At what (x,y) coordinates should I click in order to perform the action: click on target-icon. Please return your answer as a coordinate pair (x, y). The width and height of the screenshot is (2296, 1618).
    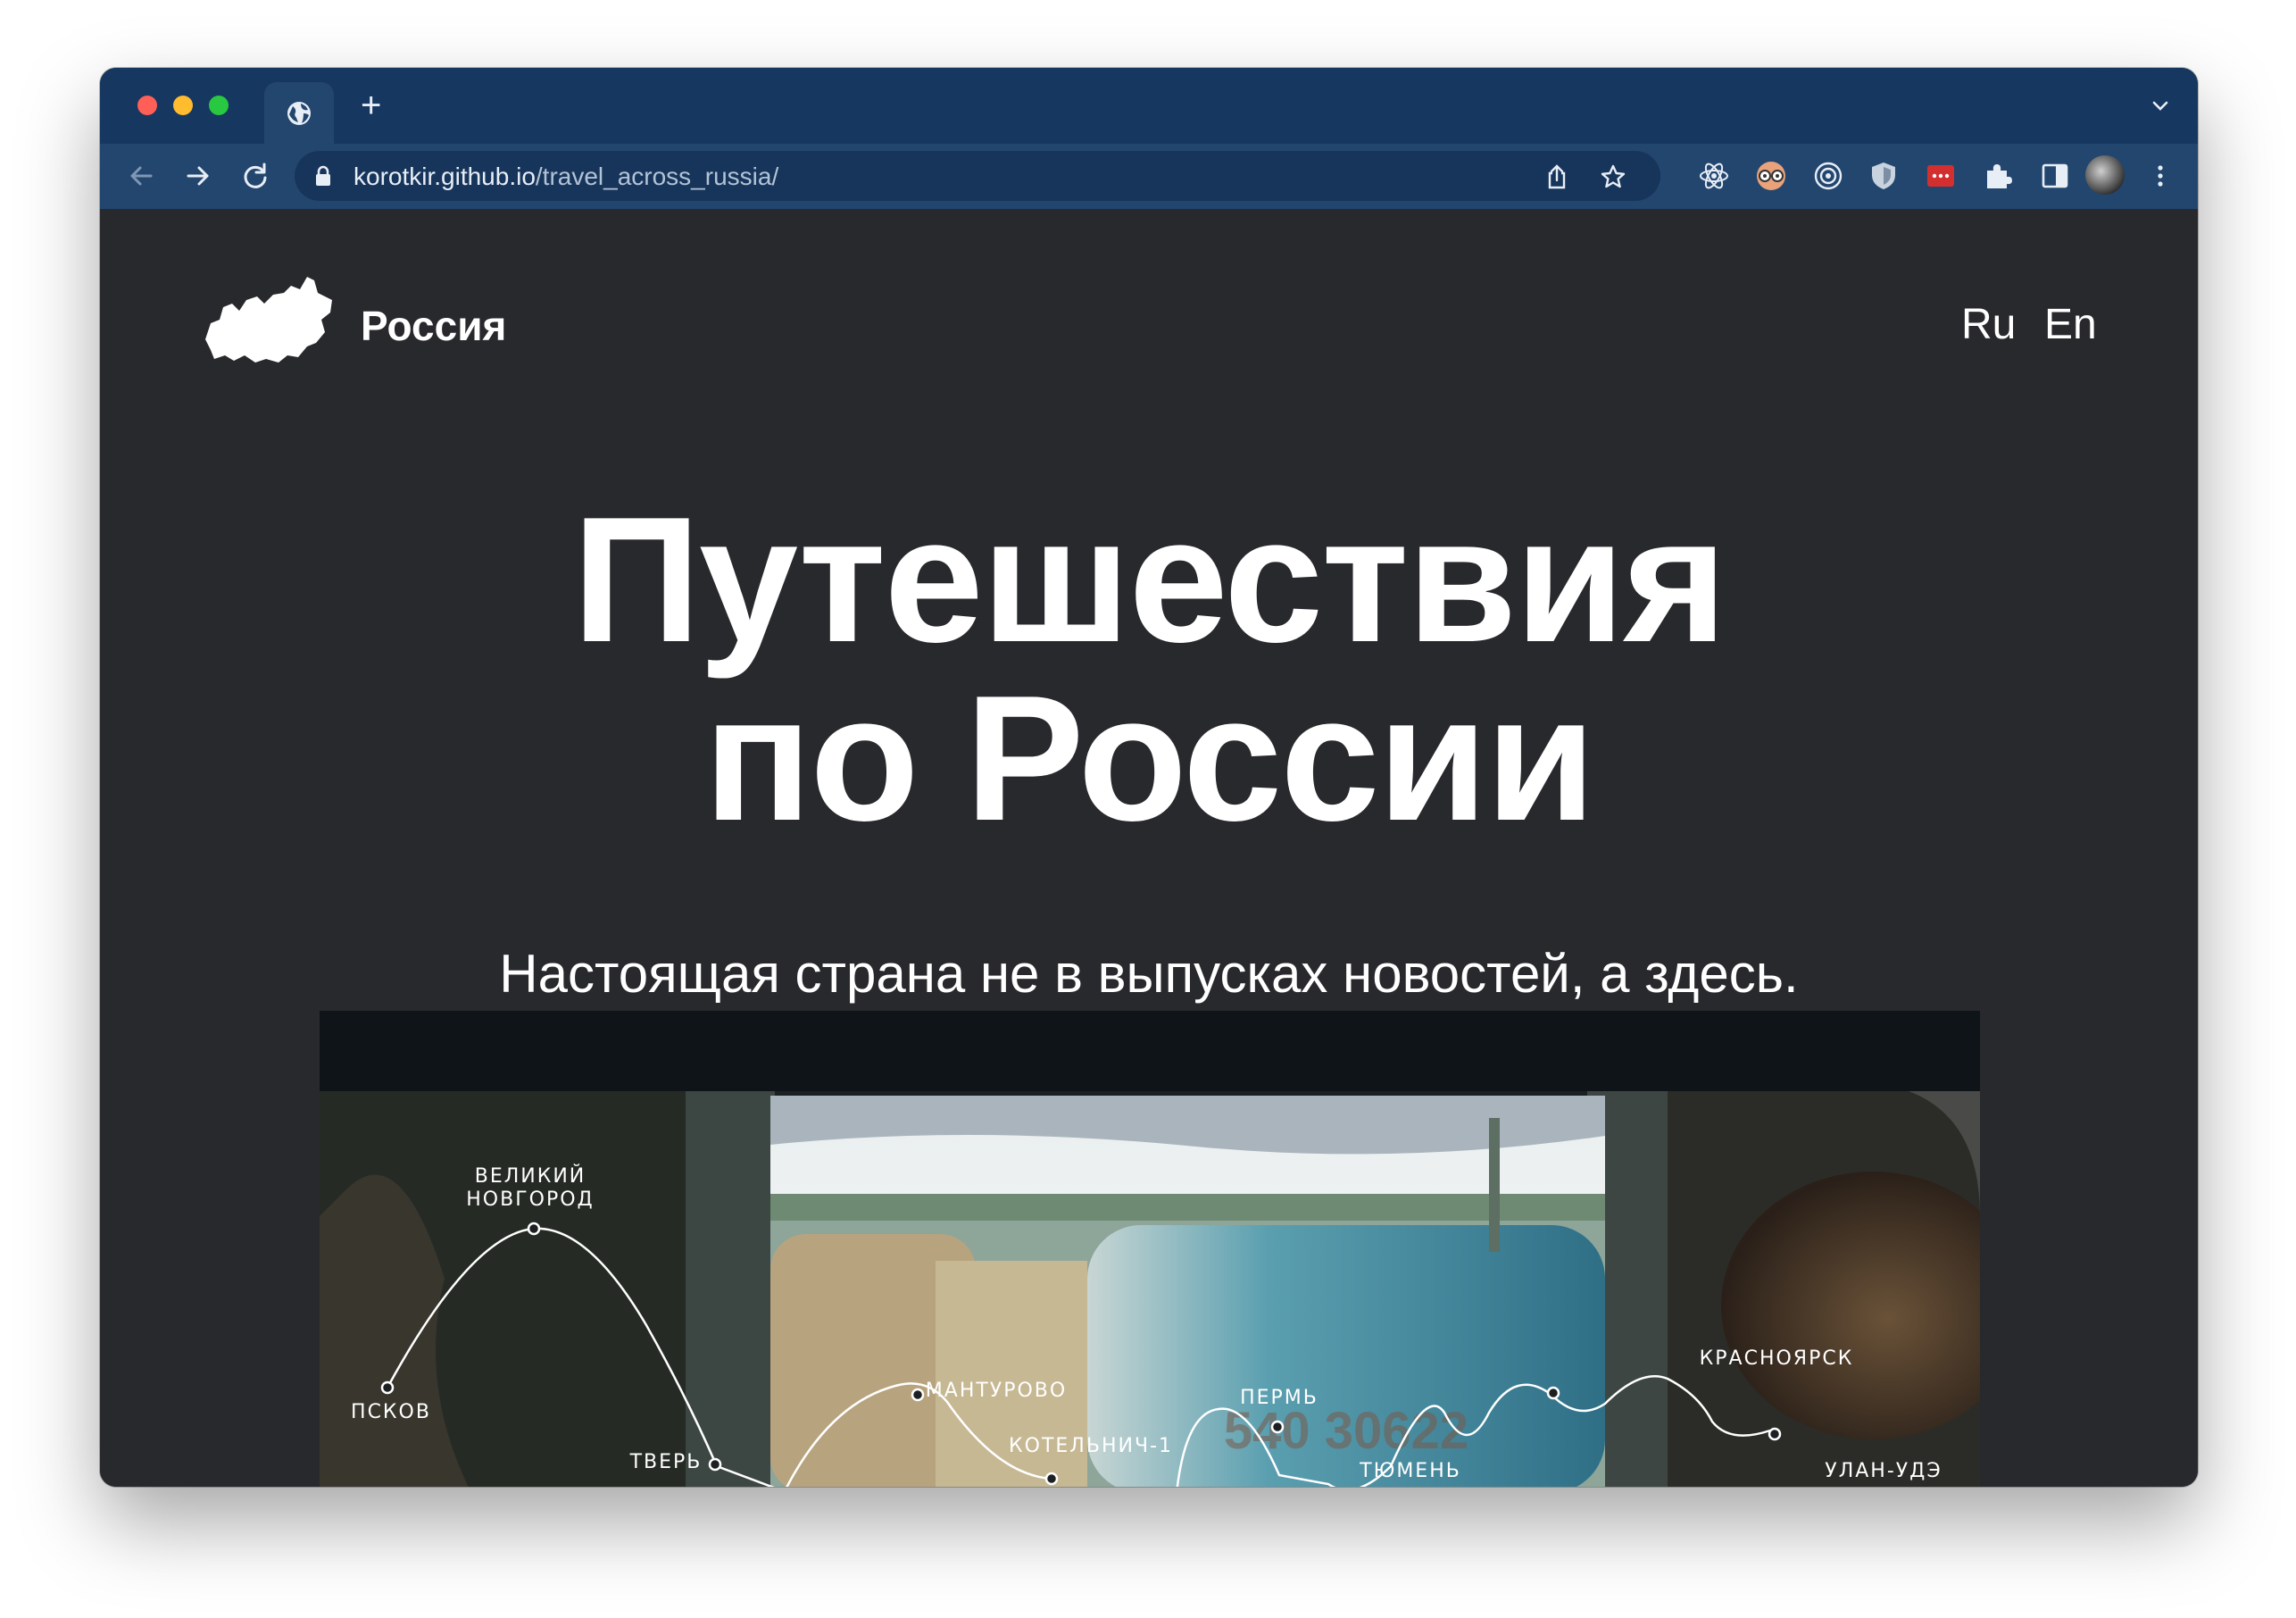
    Looking at the image, I should click on (1828, 176).